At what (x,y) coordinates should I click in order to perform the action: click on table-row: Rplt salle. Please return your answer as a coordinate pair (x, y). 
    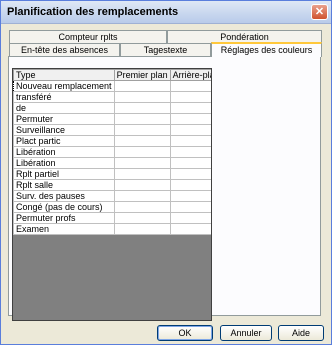
    Looking at the image, I should click on (112, 185).